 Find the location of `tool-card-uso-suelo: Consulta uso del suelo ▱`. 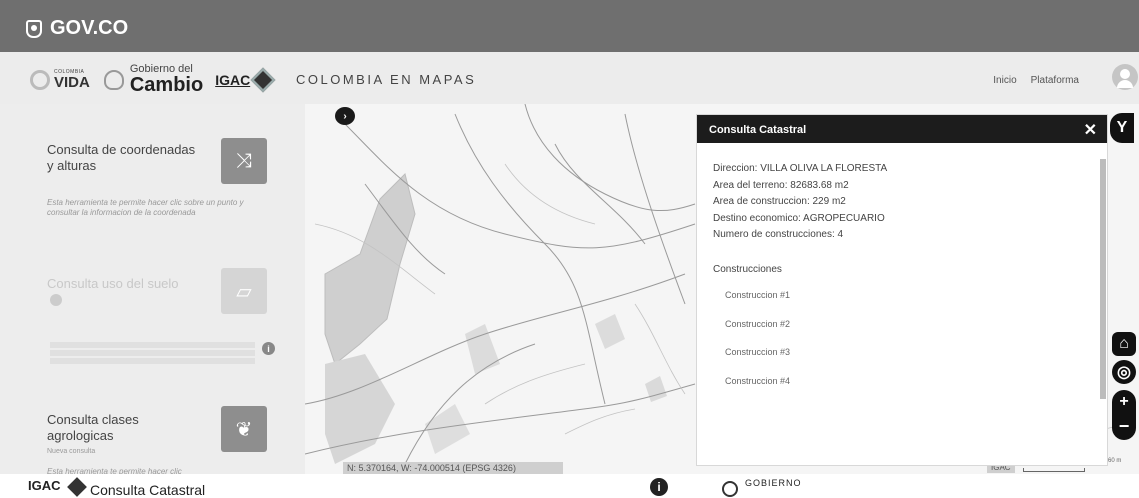

tool-card-uso-suelo: Consulta uso del suelo ▱ is located at coordinates (162, 291).